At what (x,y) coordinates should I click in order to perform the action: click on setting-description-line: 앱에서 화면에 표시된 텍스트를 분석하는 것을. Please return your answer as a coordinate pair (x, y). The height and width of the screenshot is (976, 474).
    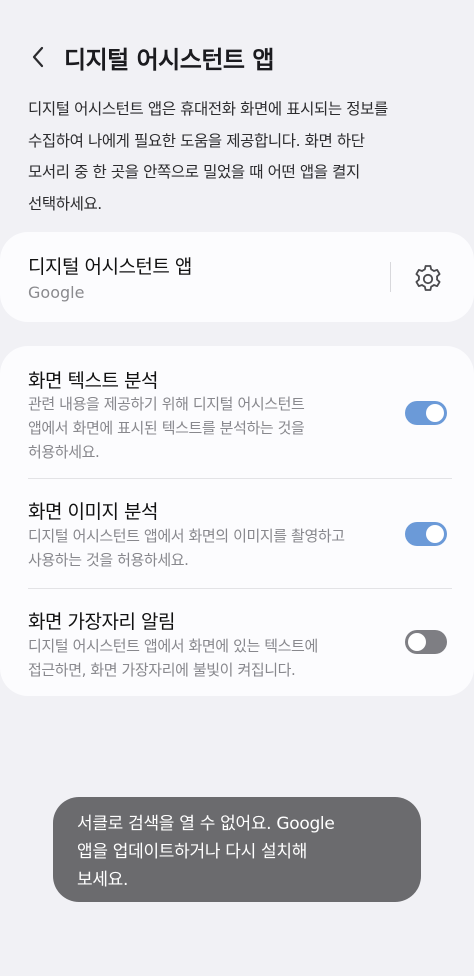
    Looking at the image, I should click on (166, 428).